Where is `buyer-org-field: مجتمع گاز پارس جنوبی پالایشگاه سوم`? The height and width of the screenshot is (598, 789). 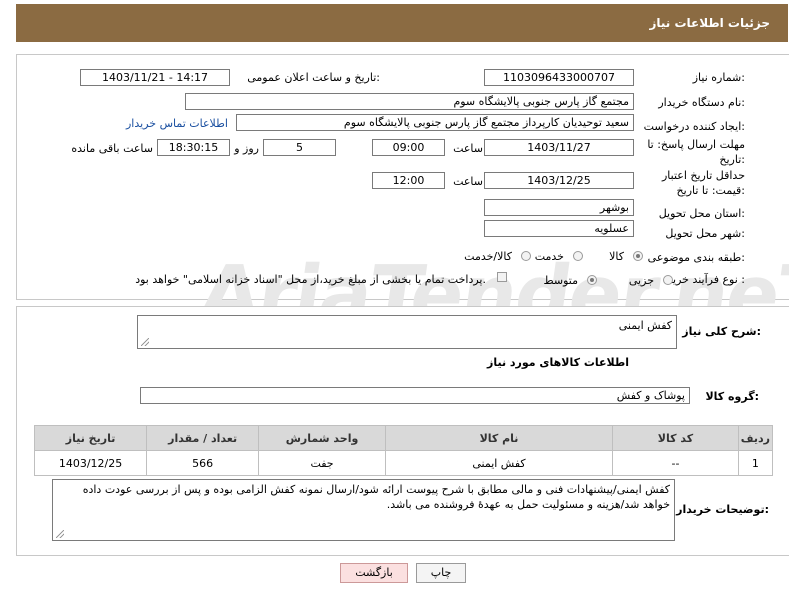
buyer-org-field: مجتمع گاز پارس جنوبی پالایشگاه سوم is located at coordinates (409, 101).